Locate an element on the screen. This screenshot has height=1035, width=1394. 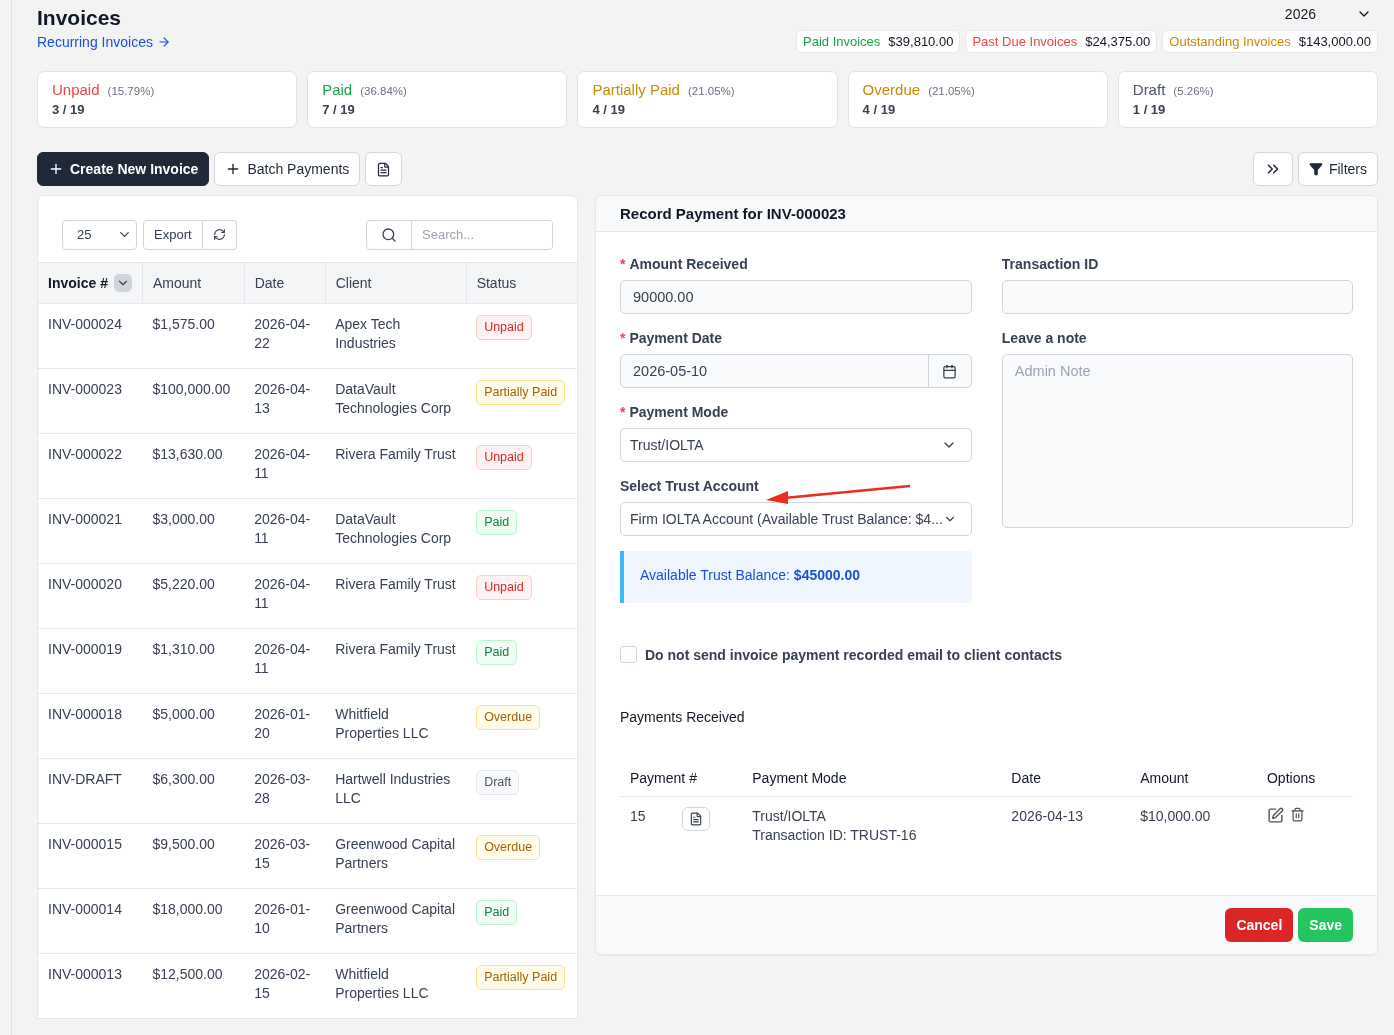
sort-toggle is located at coordinates (122, 283).